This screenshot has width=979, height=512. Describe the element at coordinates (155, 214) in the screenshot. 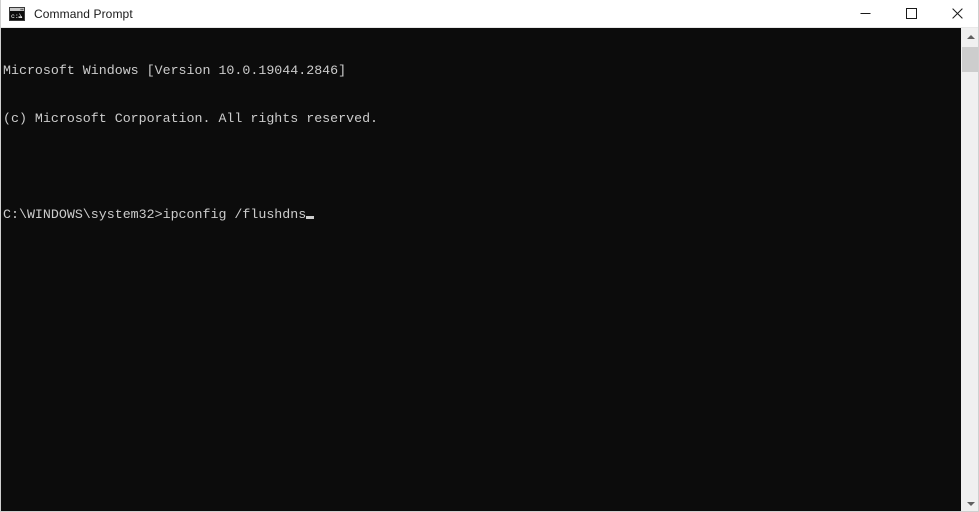

I see `terminal-command-text: C:\WINDOWS\system32>ipconfig /flushdns` at that location.